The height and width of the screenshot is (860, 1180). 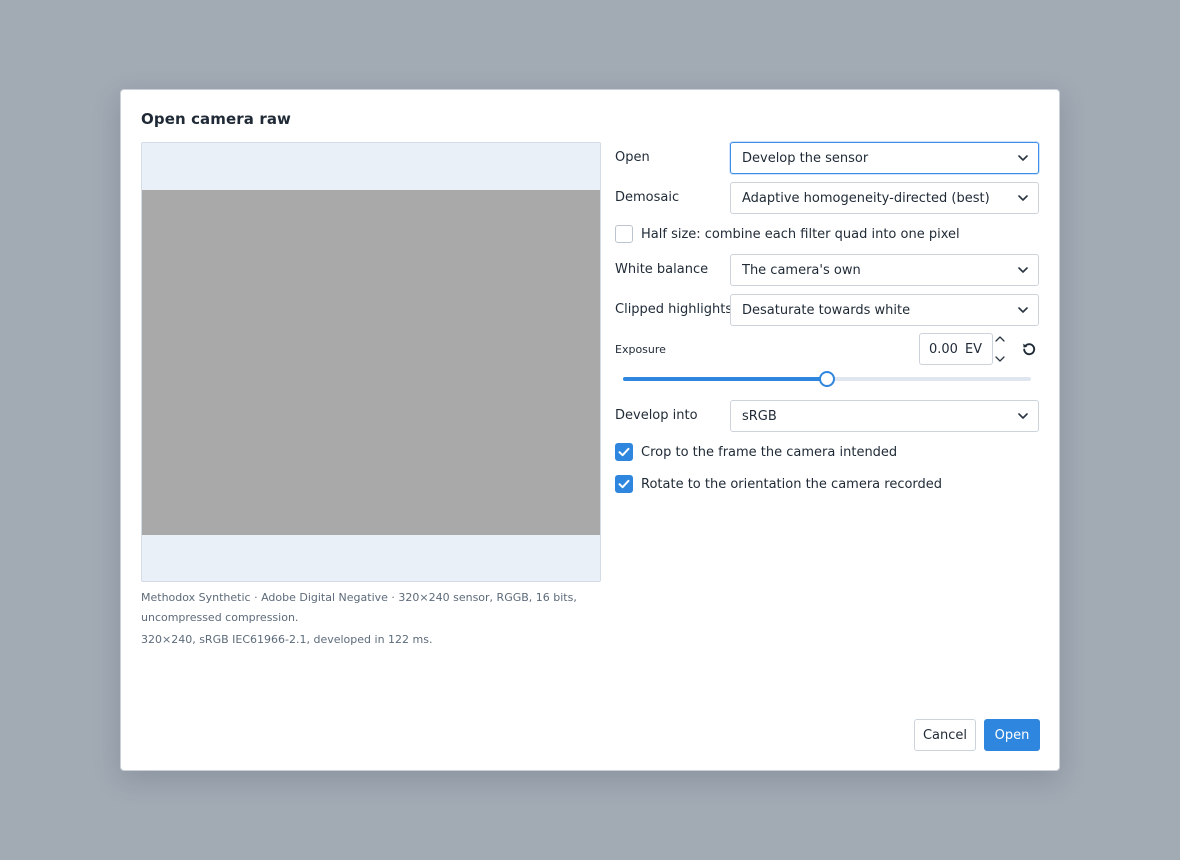 I want to click on white-balance-value: The camera's own, so click(x=801, y=270).